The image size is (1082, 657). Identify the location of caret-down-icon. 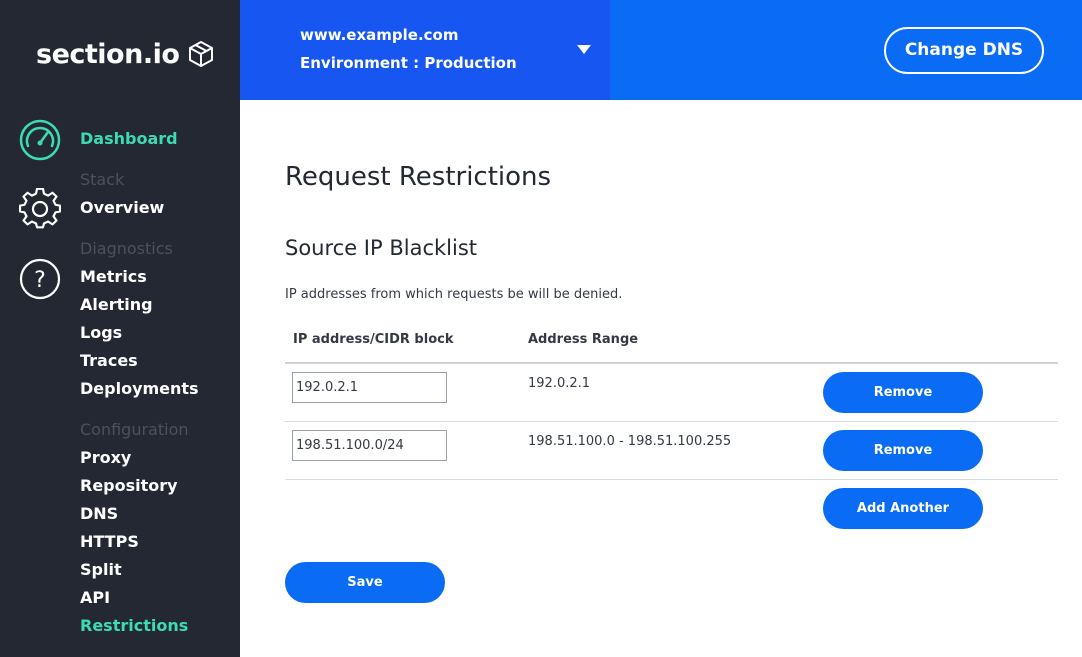
(584, 49).